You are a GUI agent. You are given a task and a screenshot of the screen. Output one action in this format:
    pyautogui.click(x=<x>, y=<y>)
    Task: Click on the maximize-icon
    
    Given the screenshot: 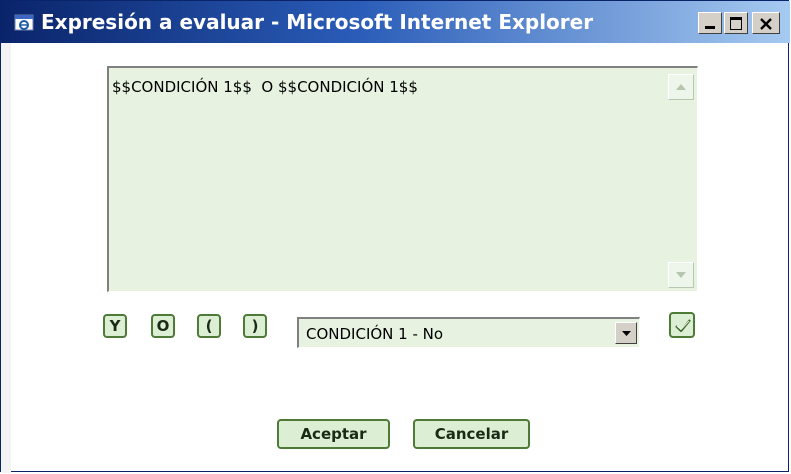 What is the action you would take?
    pyautogui.click(x=736, y=23)
    